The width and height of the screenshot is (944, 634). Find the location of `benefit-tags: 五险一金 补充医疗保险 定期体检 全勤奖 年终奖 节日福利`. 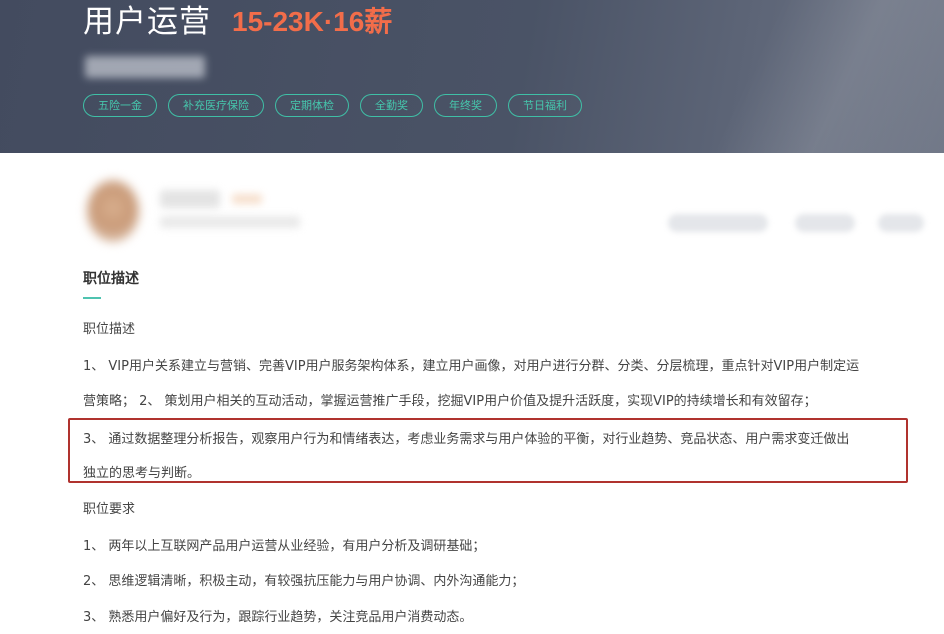

benefit-tags: 五险一金 补充医疗保险 定期体检 全勤奖 年终奖 节日福利 is located at coordinates (332, 105).